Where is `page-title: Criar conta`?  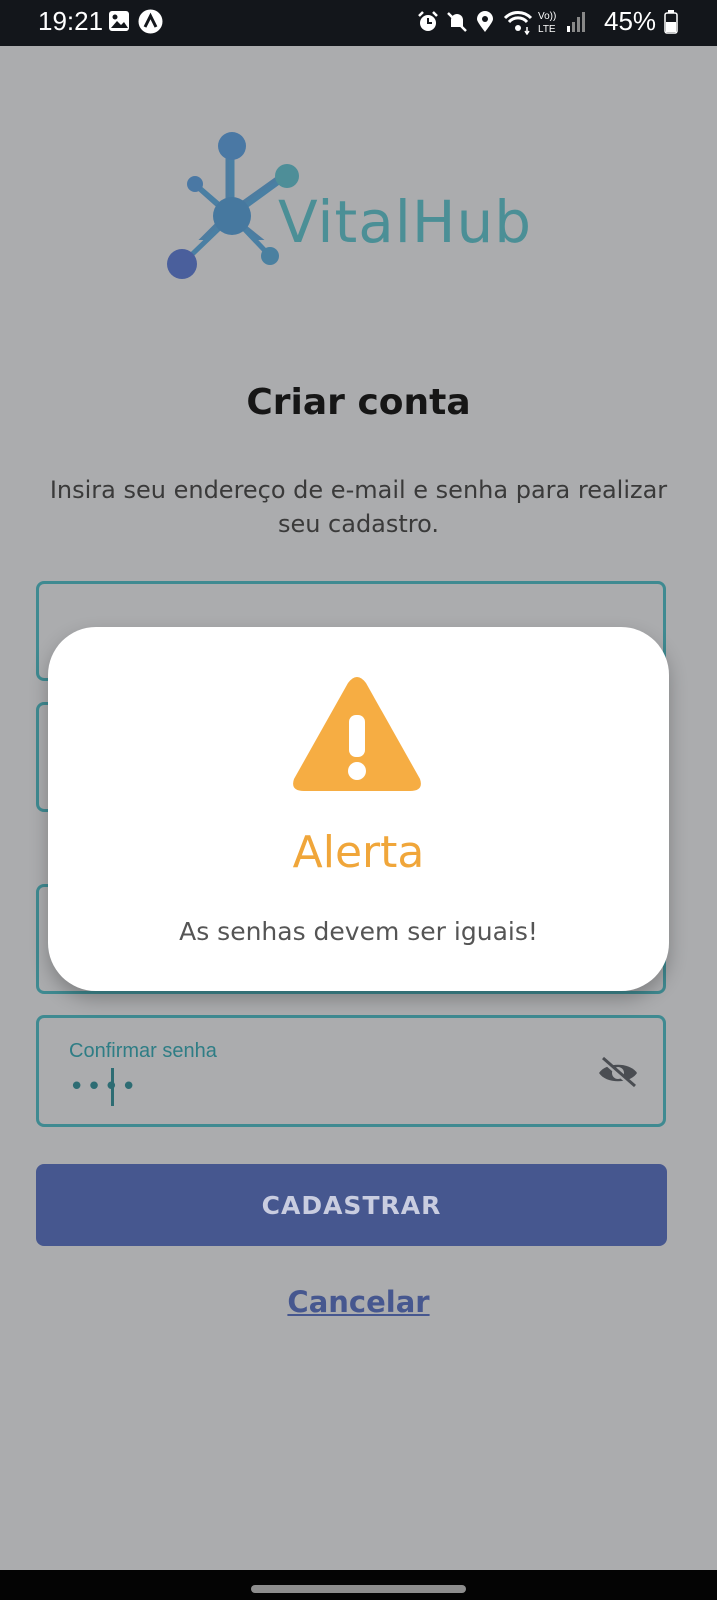 page-title: Criar conta is located at coordinates (358, 402).